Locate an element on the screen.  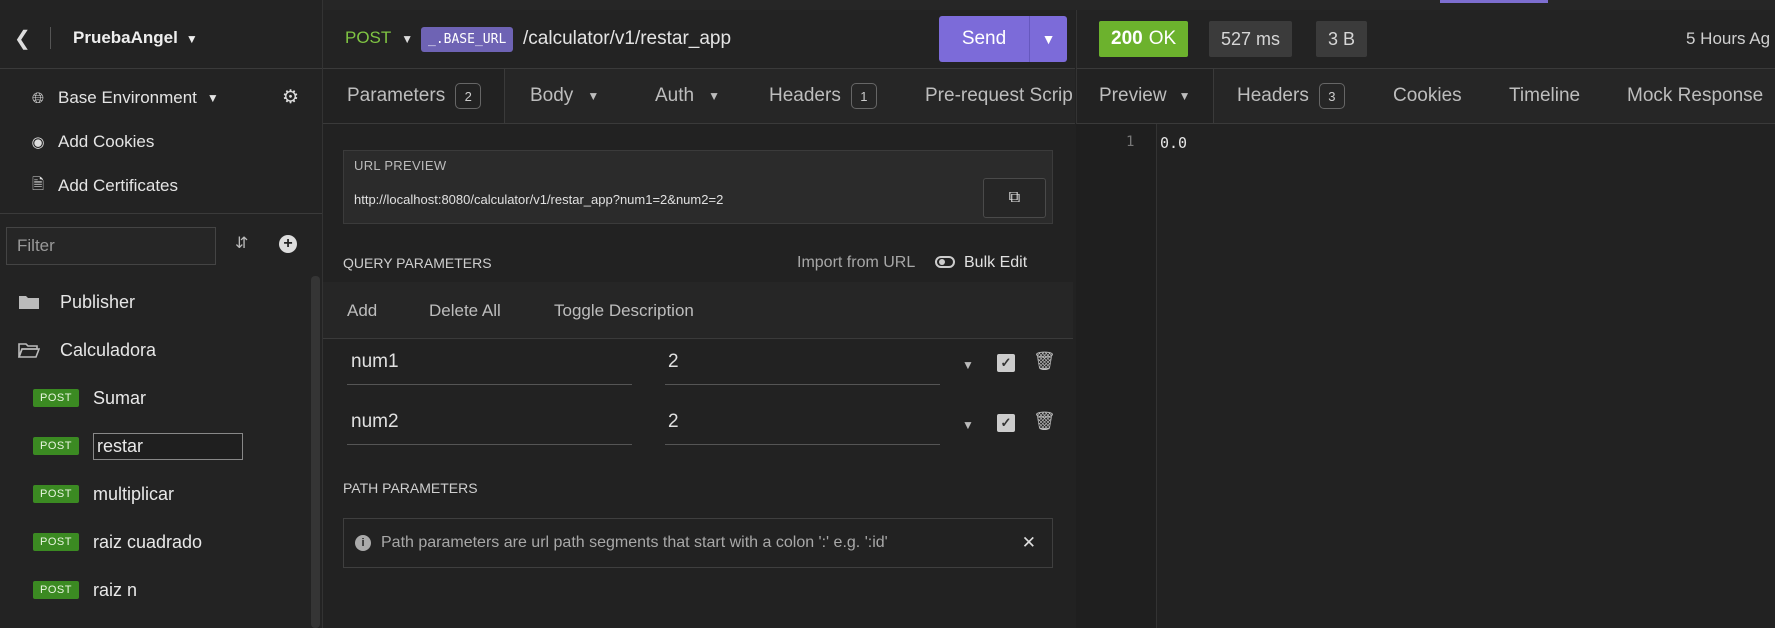
tab-label: Timeline is located at coordinates (1545, 95).